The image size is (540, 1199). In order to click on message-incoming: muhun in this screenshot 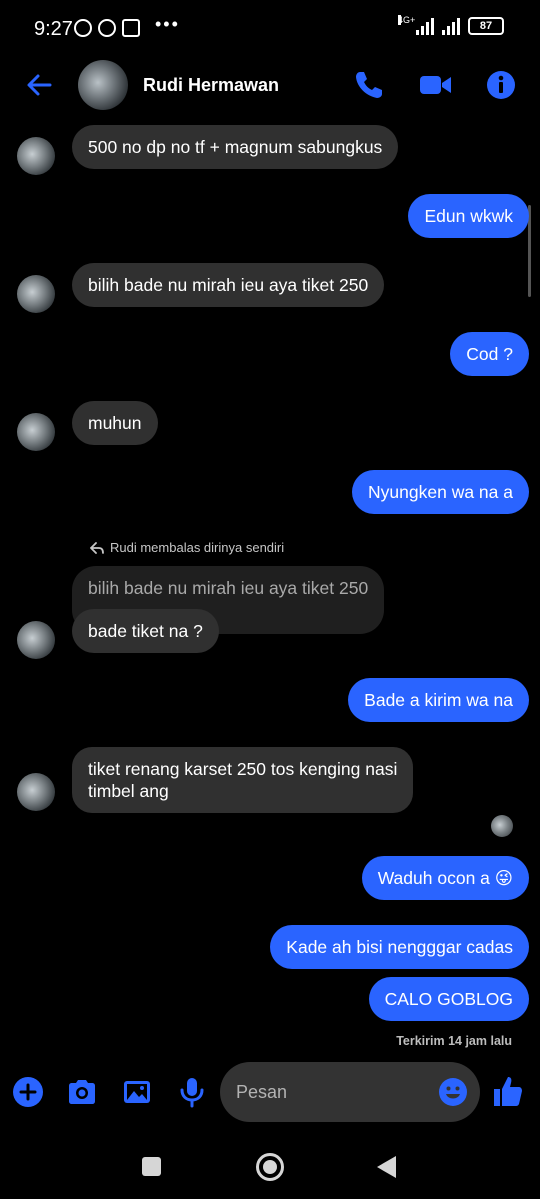, I will do `click(115, 423)`.